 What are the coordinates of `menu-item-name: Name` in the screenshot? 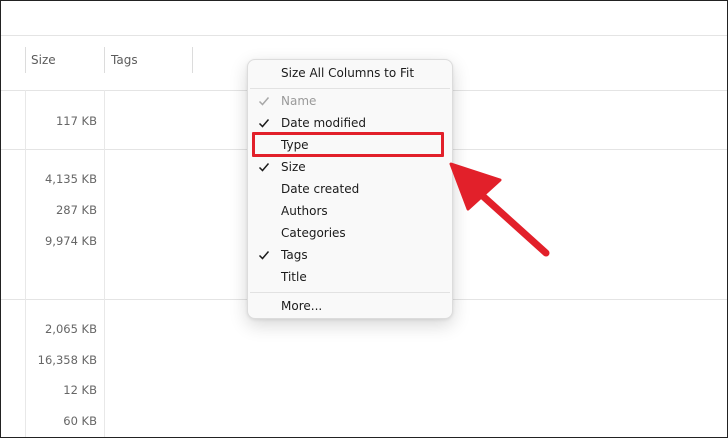 It's located at (350, 101).